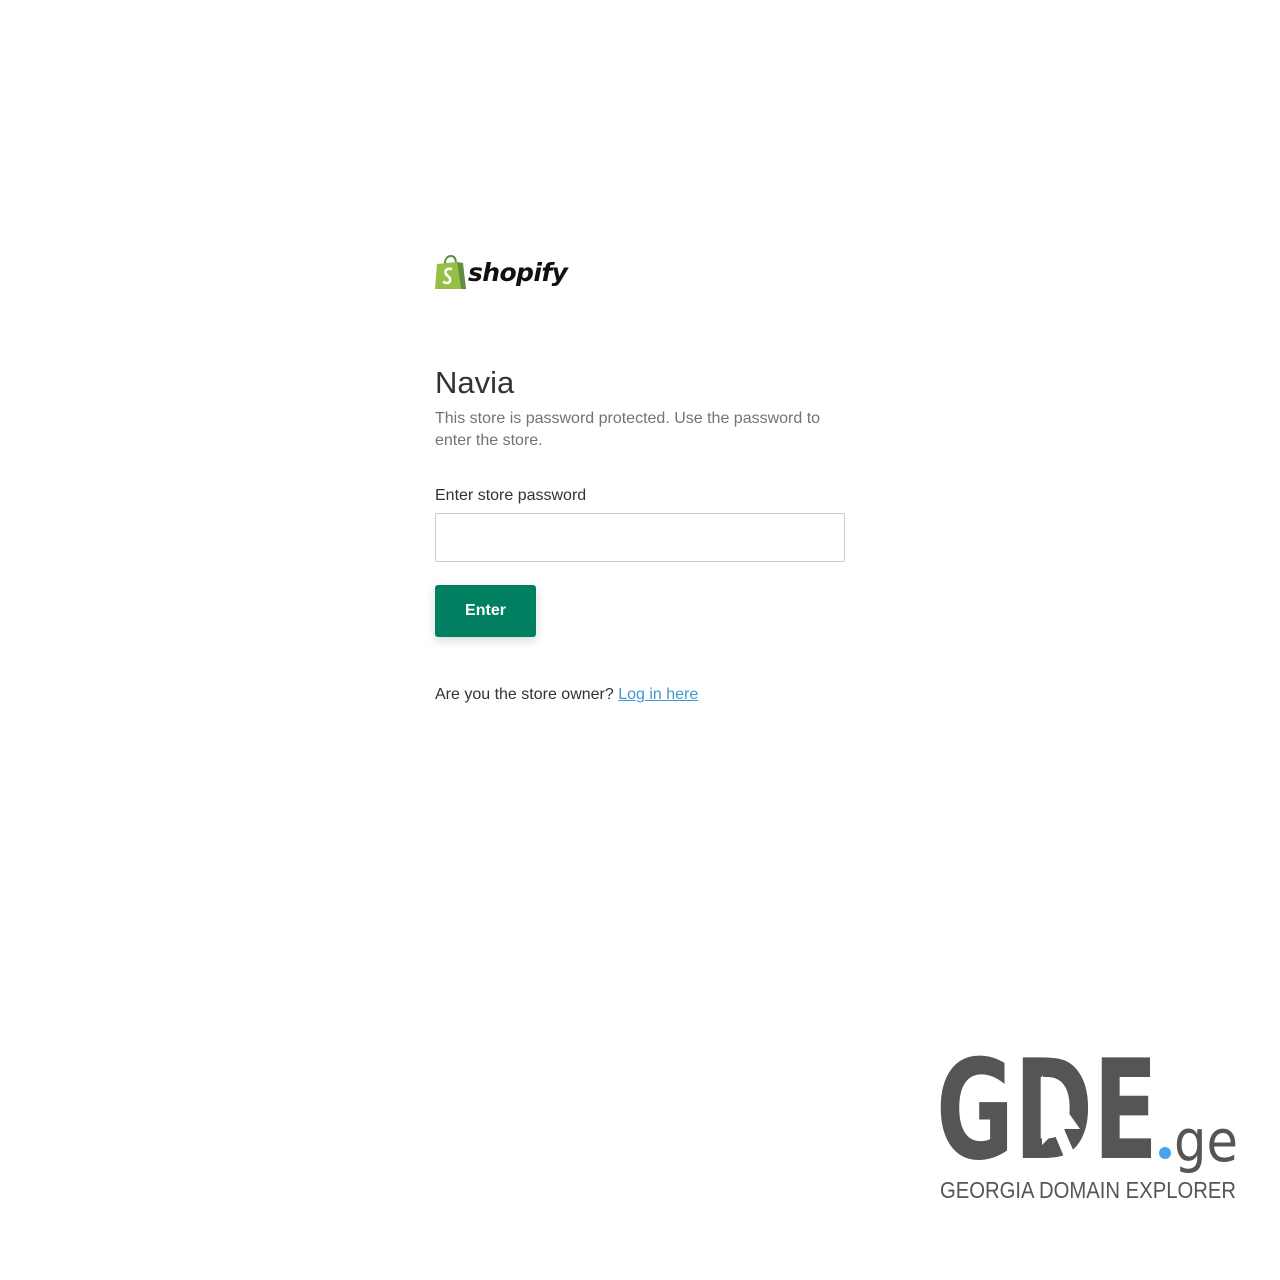 This screenshot has width=1280, height=1280. I want to click on svg-text: ge, so click(1206, 1141).